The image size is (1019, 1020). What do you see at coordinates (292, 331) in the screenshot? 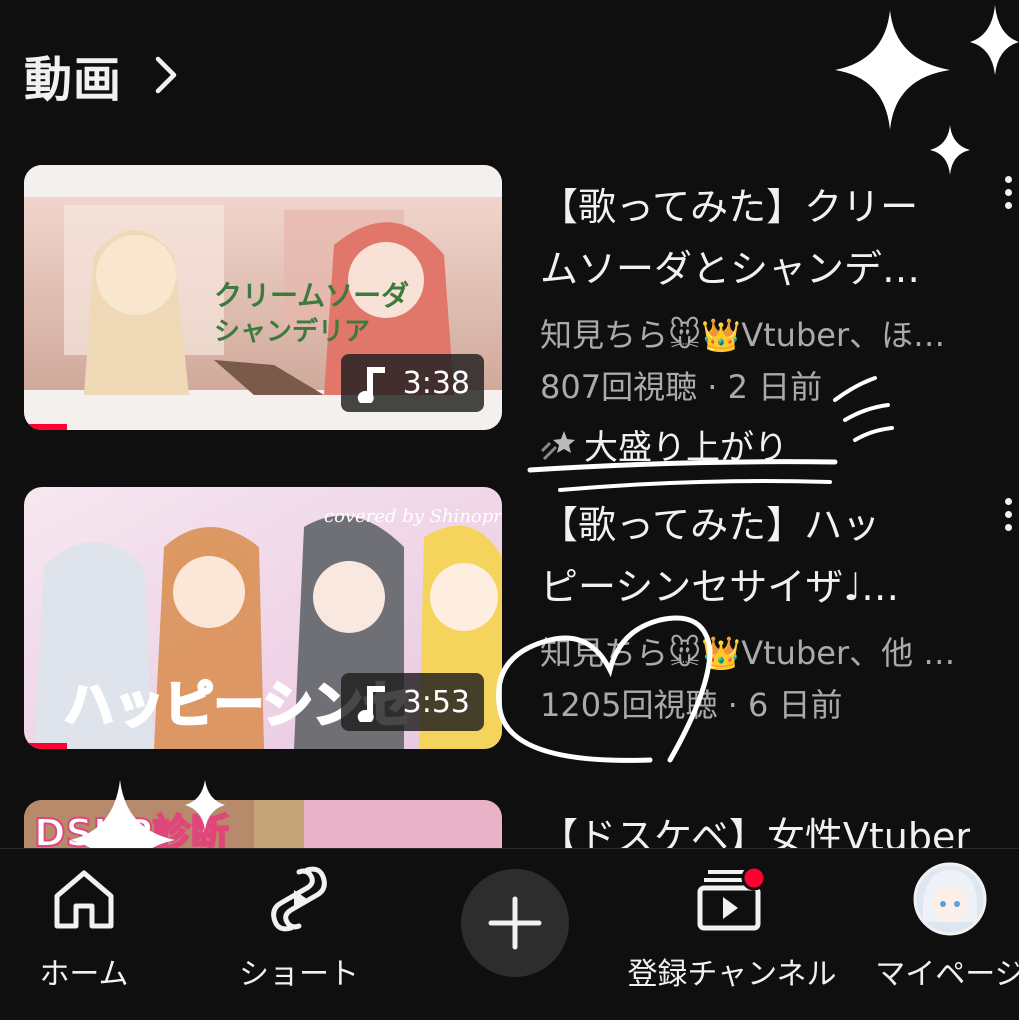
I see `svg-text: シャンデリア` at bounding box center [292, 331].